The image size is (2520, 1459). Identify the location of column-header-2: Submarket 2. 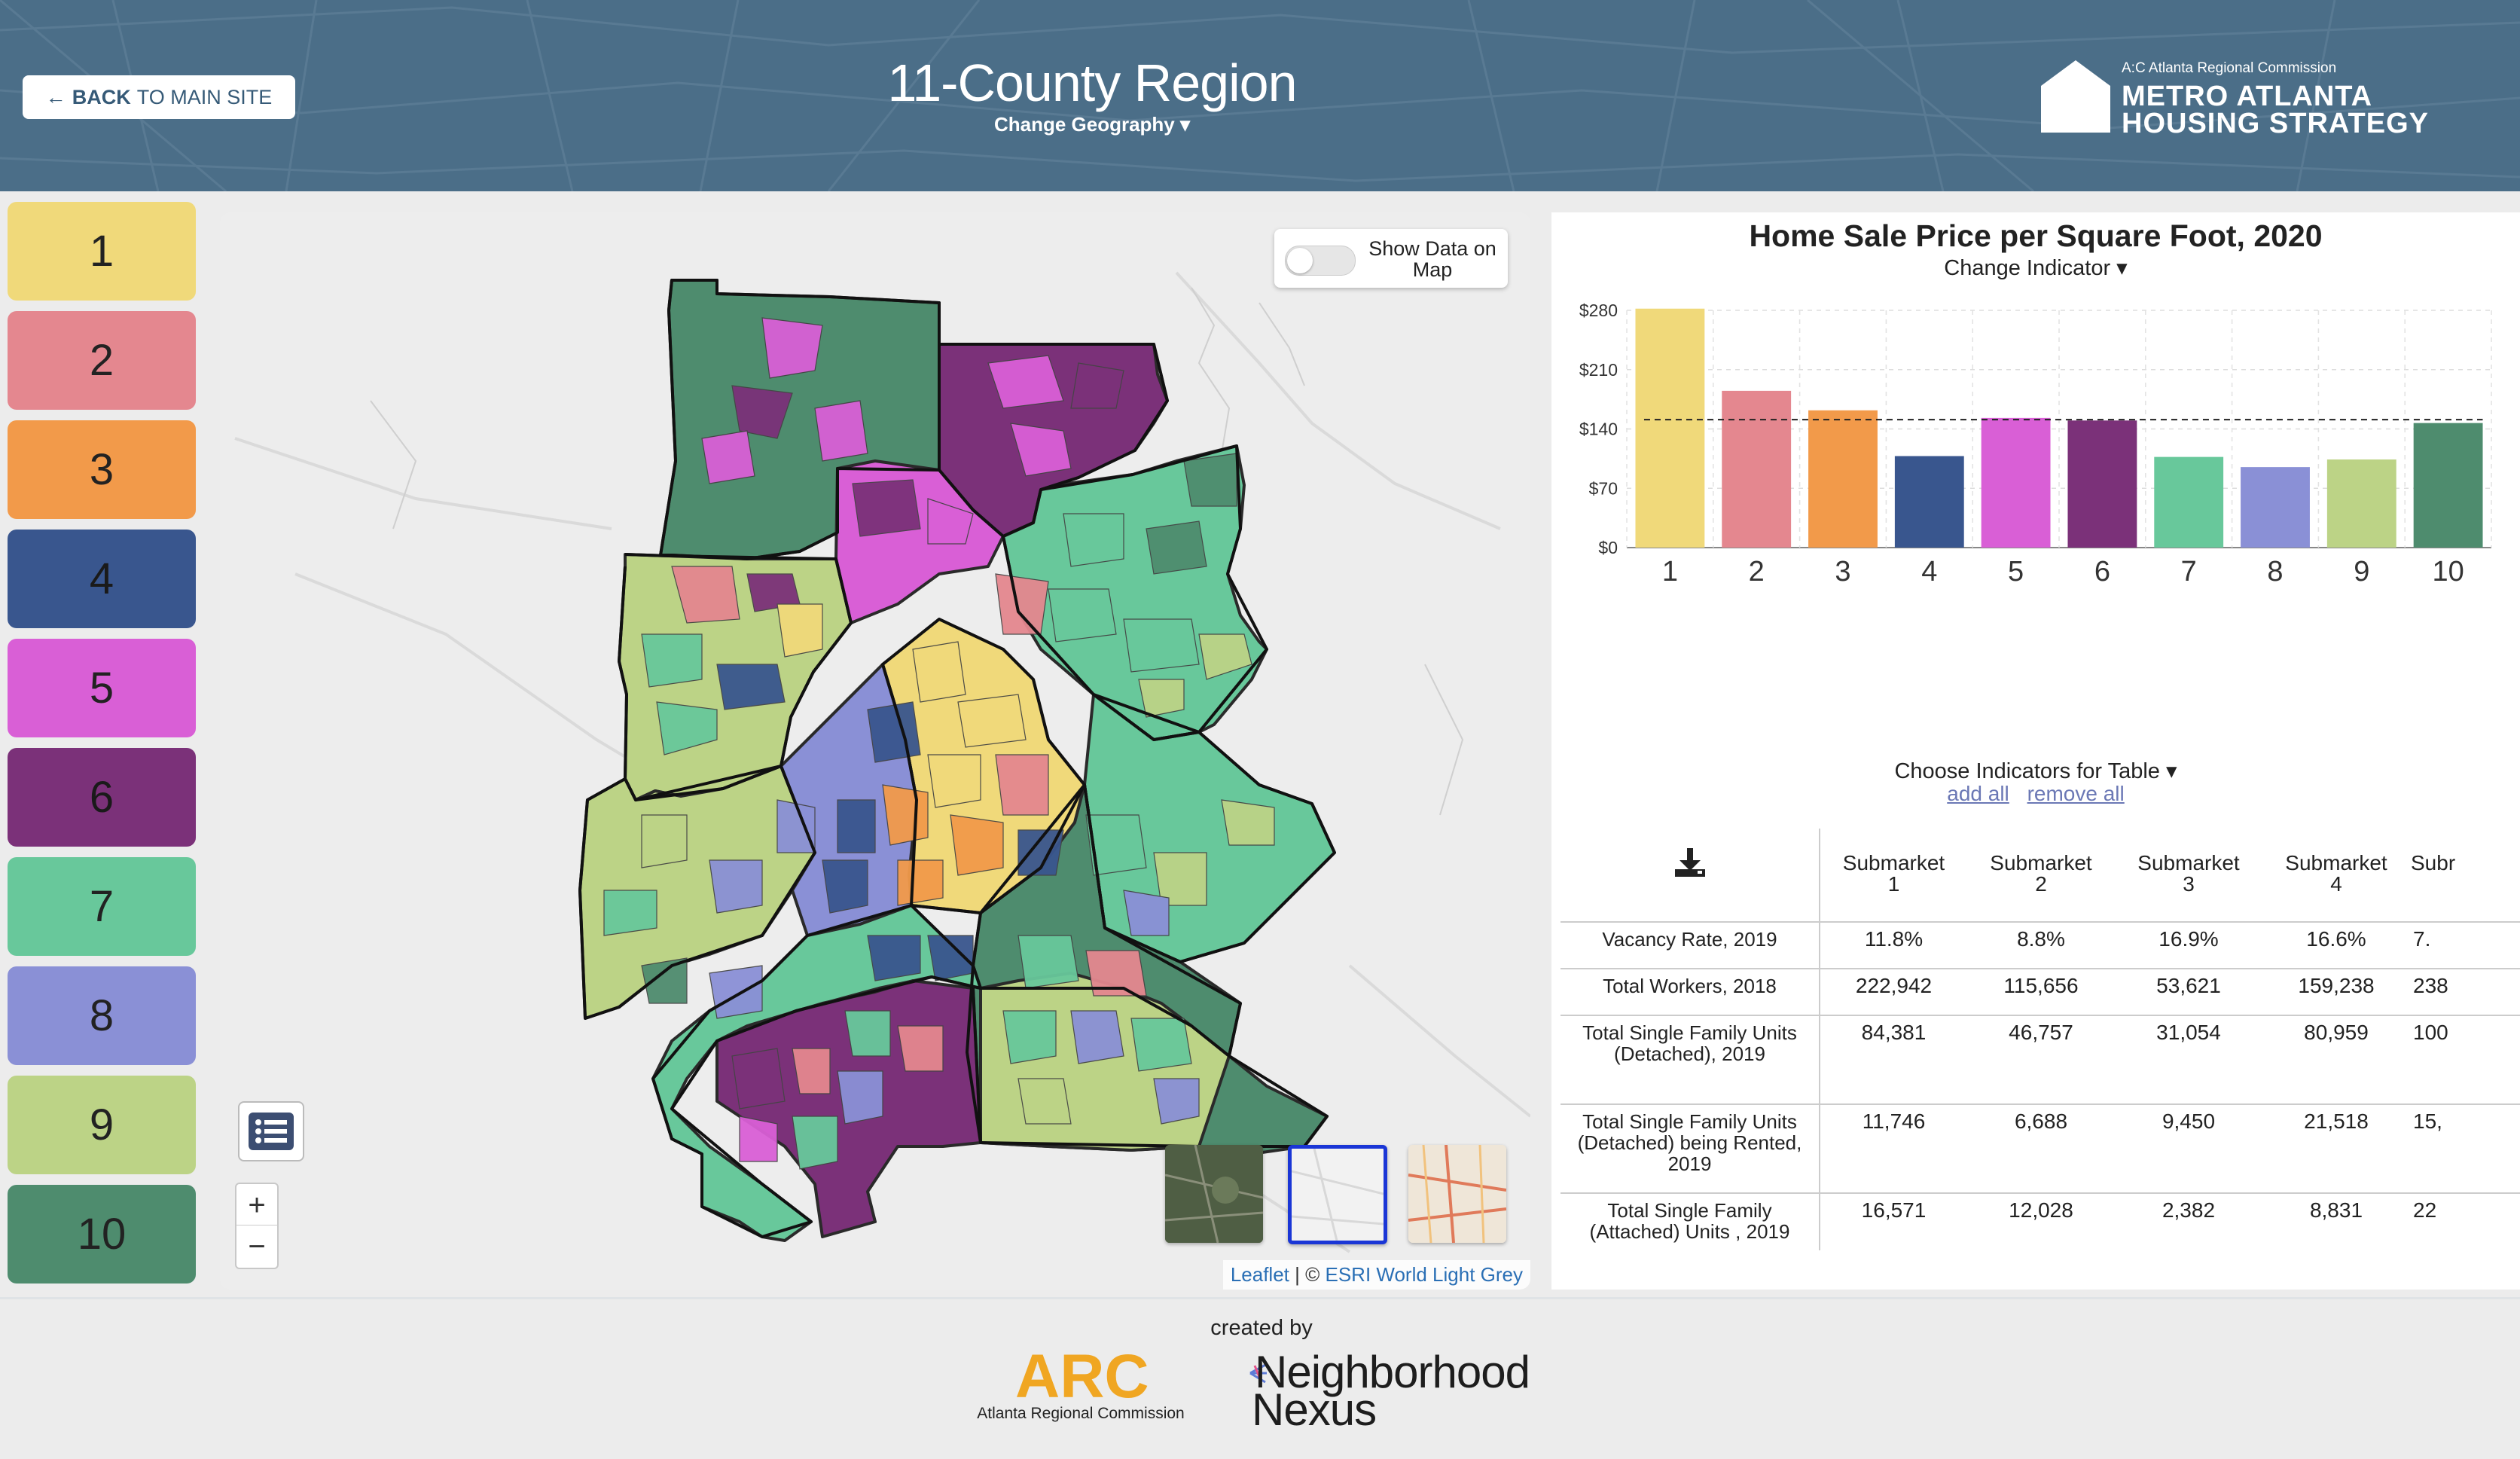
(2041, 875).